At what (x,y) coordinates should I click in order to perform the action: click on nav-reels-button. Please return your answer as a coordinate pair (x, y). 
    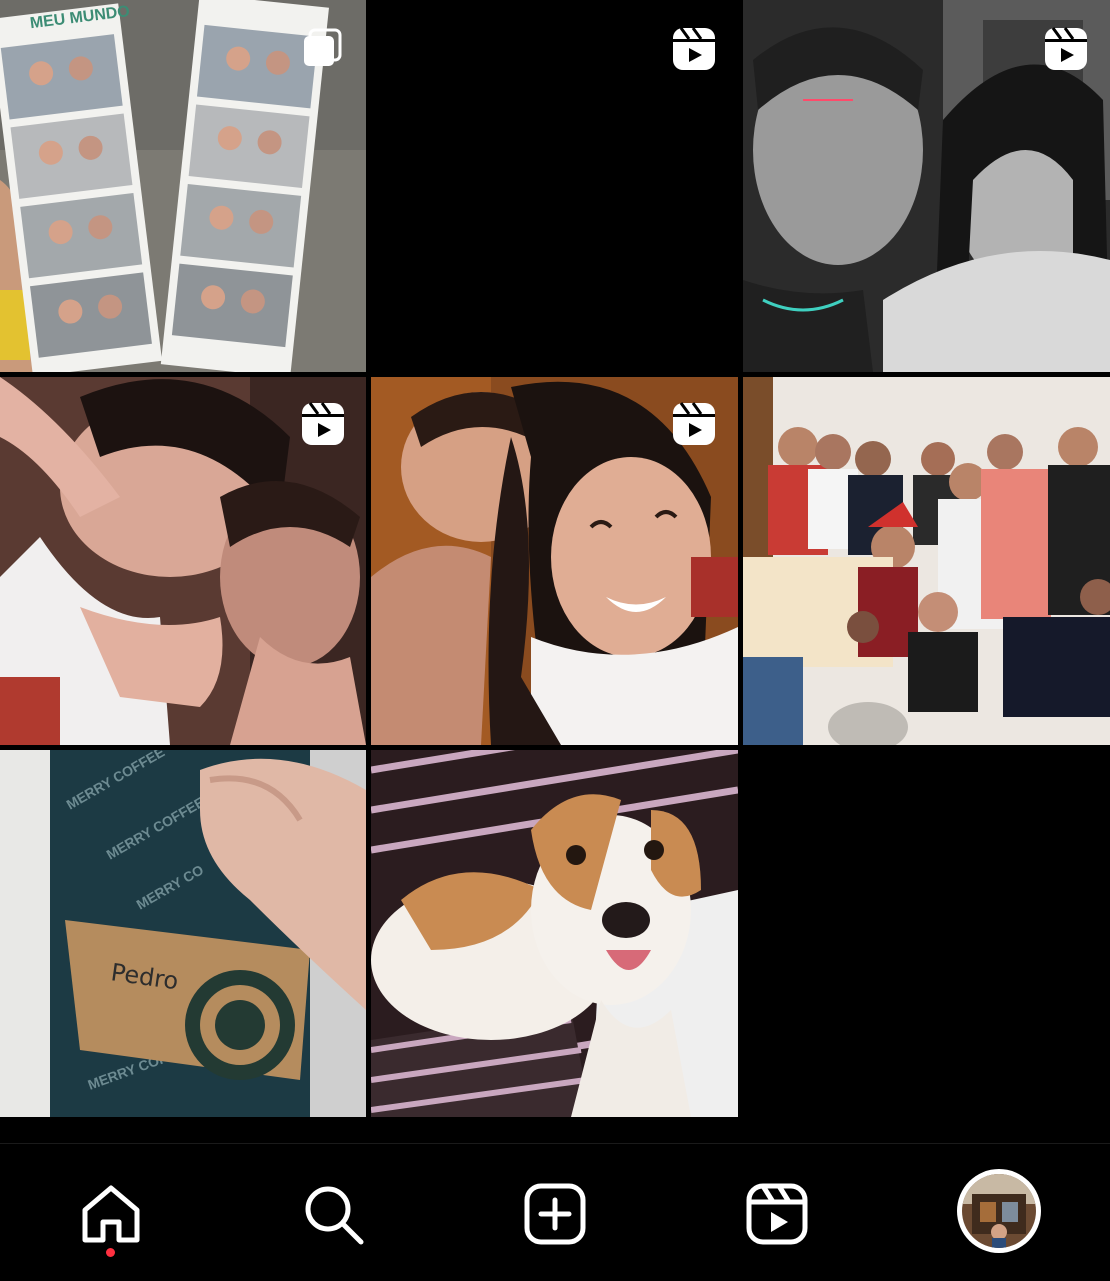
    Looking at the image, I should click on (777, 1214).